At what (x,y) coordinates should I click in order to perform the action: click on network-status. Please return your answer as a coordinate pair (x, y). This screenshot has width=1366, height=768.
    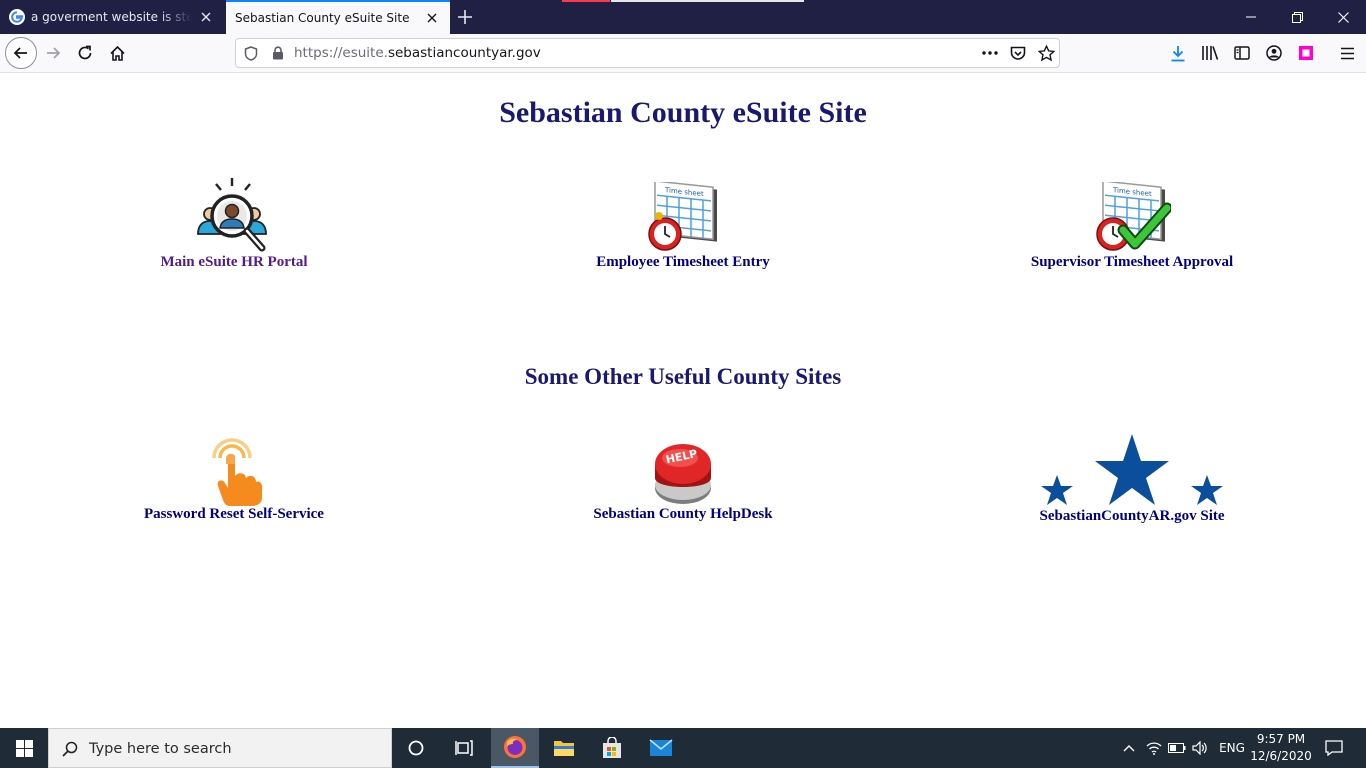
    Looking at the image, I should click on (1154, 748).